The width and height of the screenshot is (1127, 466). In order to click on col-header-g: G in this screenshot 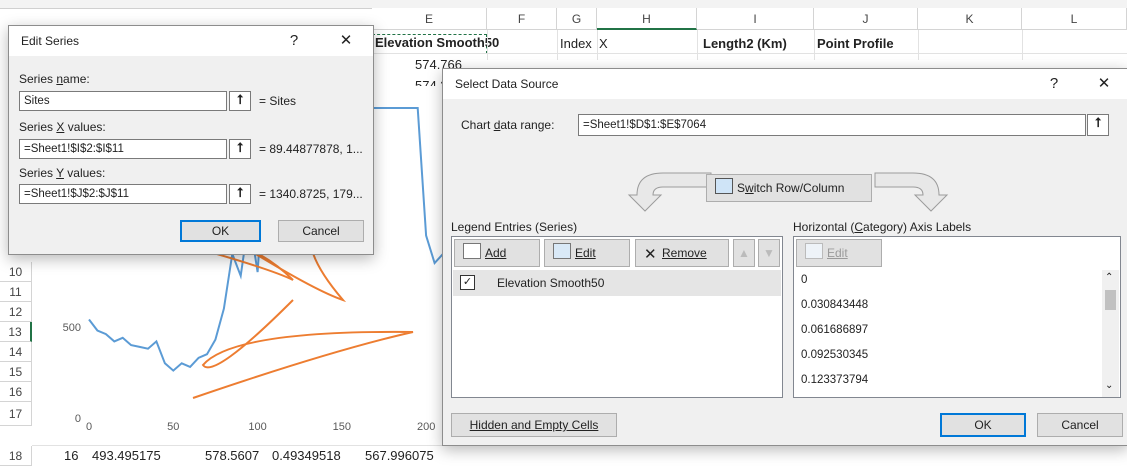, I will do `click(577, 19)`.